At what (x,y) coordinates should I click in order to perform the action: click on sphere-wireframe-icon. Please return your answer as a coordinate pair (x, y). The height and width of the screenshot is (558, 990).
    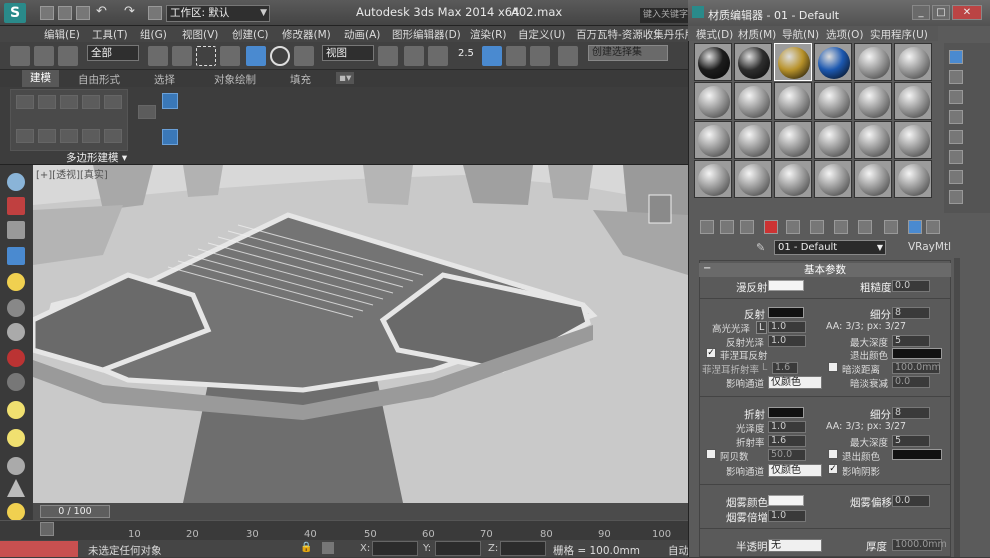
    Looking at the image, I should click on (16, 382).